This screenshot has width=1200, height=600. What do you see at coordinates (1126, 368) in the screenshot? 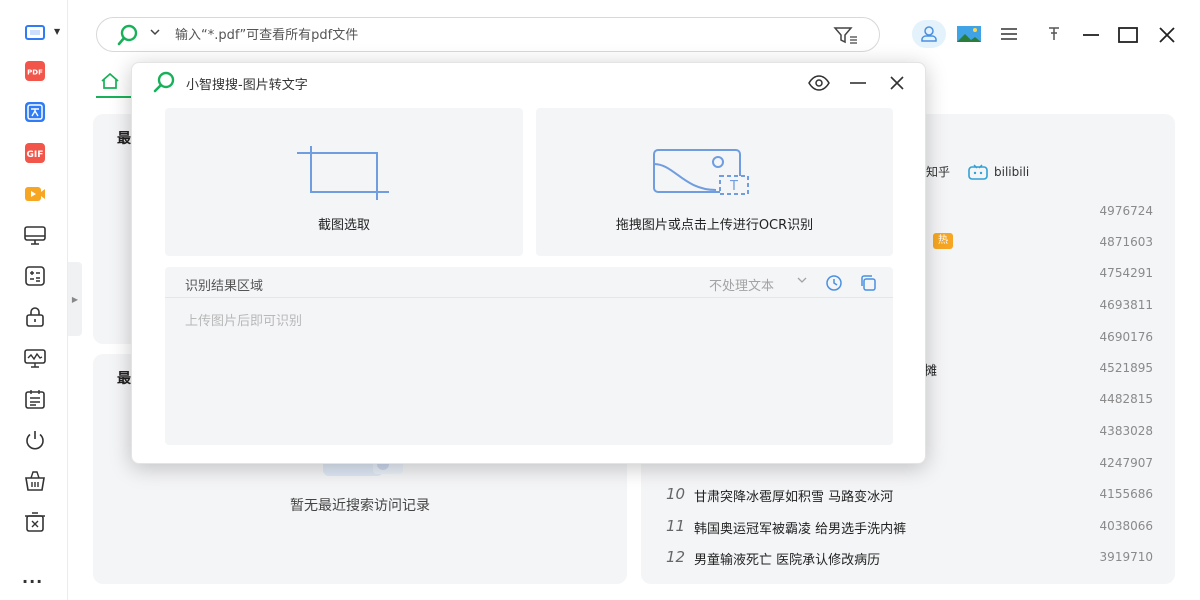
I see `hot-count: 4521895` at bounding box center [1126, 368].